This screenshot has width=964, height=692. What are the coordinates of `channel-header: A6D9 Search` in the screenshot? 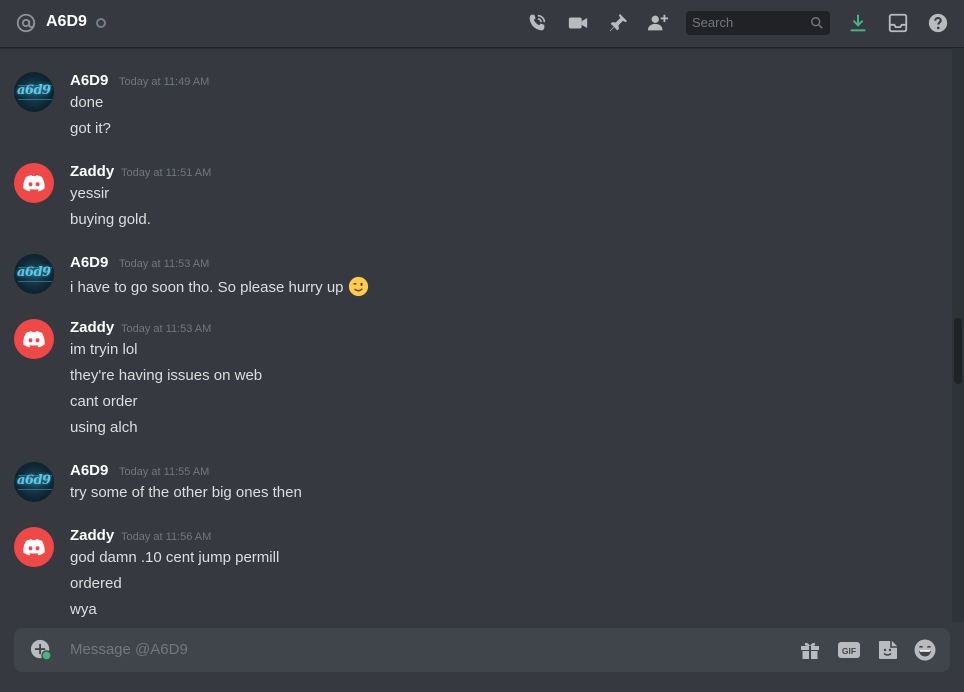 It's located at (482, 24).